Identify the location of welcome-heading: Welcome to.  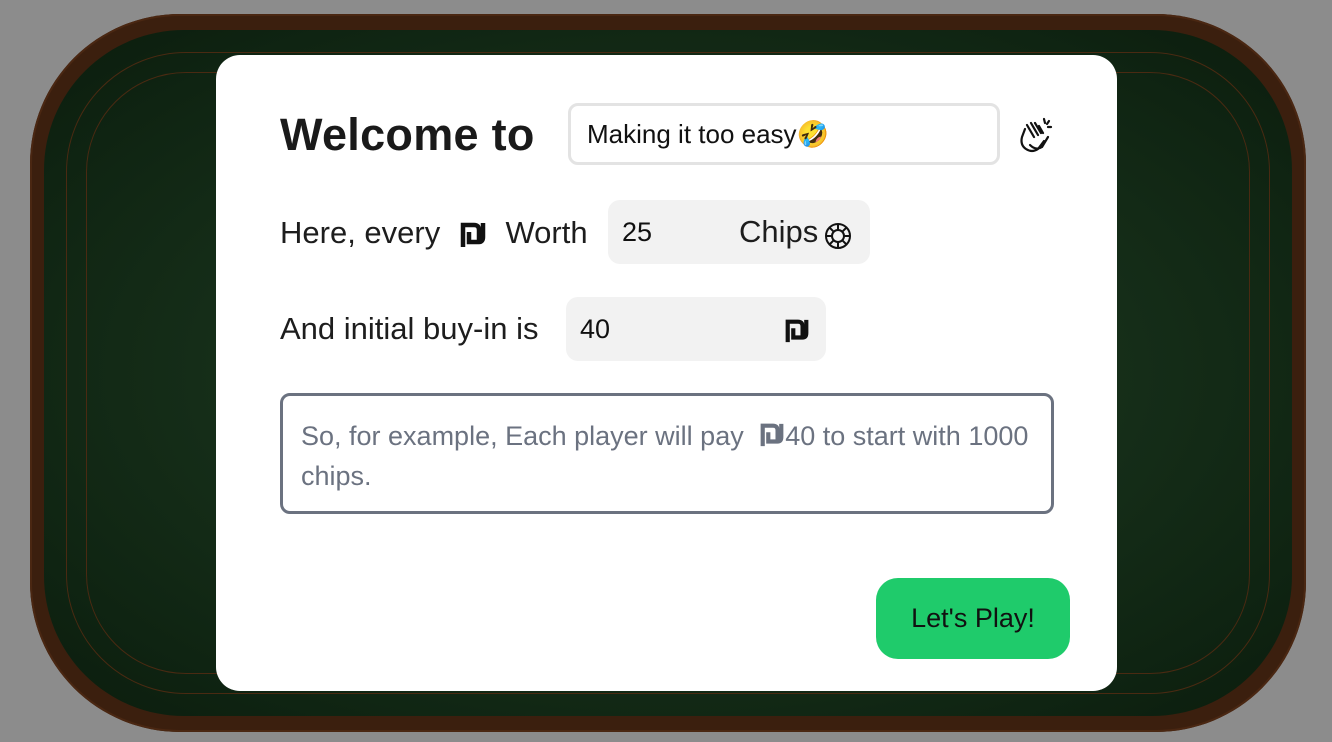
(407, 134).